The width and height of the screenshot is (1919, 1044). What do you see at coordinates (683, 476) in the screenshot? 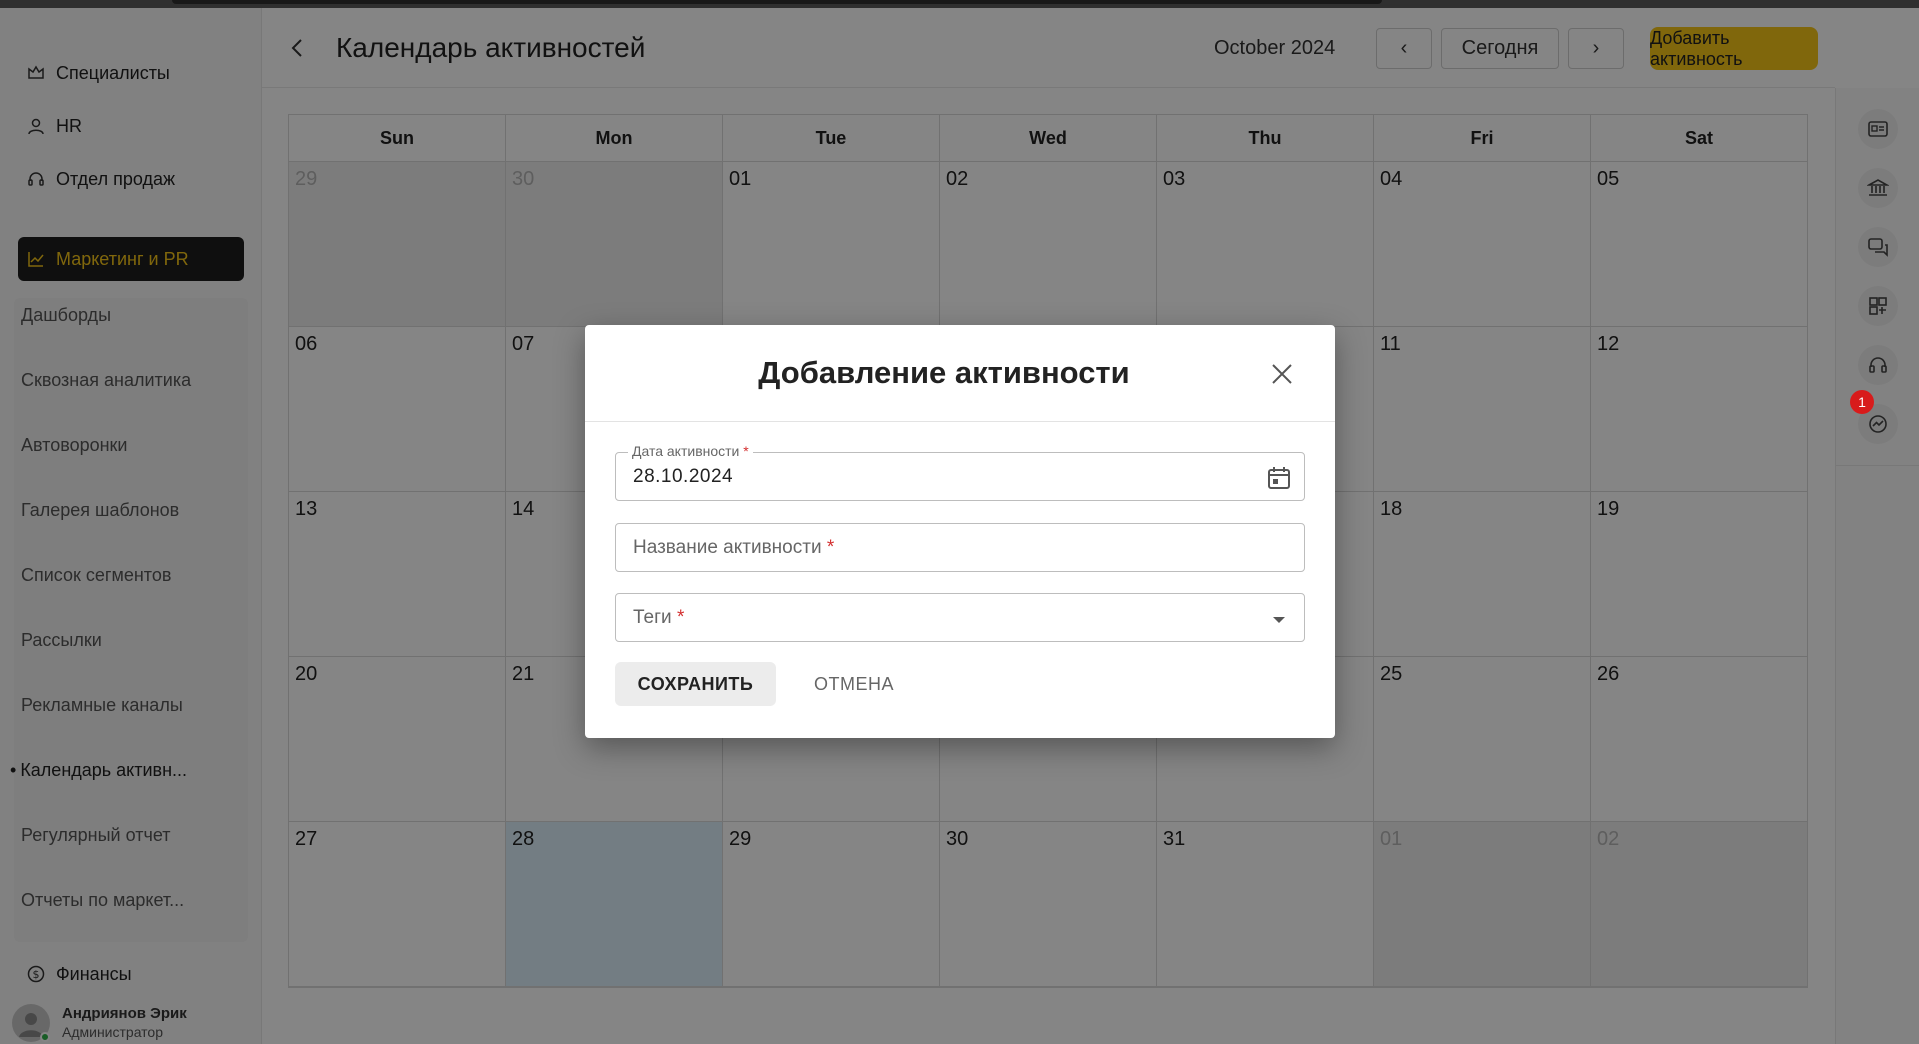
I see `date-value: 28.10.2024` at bounding box center [683, 476].